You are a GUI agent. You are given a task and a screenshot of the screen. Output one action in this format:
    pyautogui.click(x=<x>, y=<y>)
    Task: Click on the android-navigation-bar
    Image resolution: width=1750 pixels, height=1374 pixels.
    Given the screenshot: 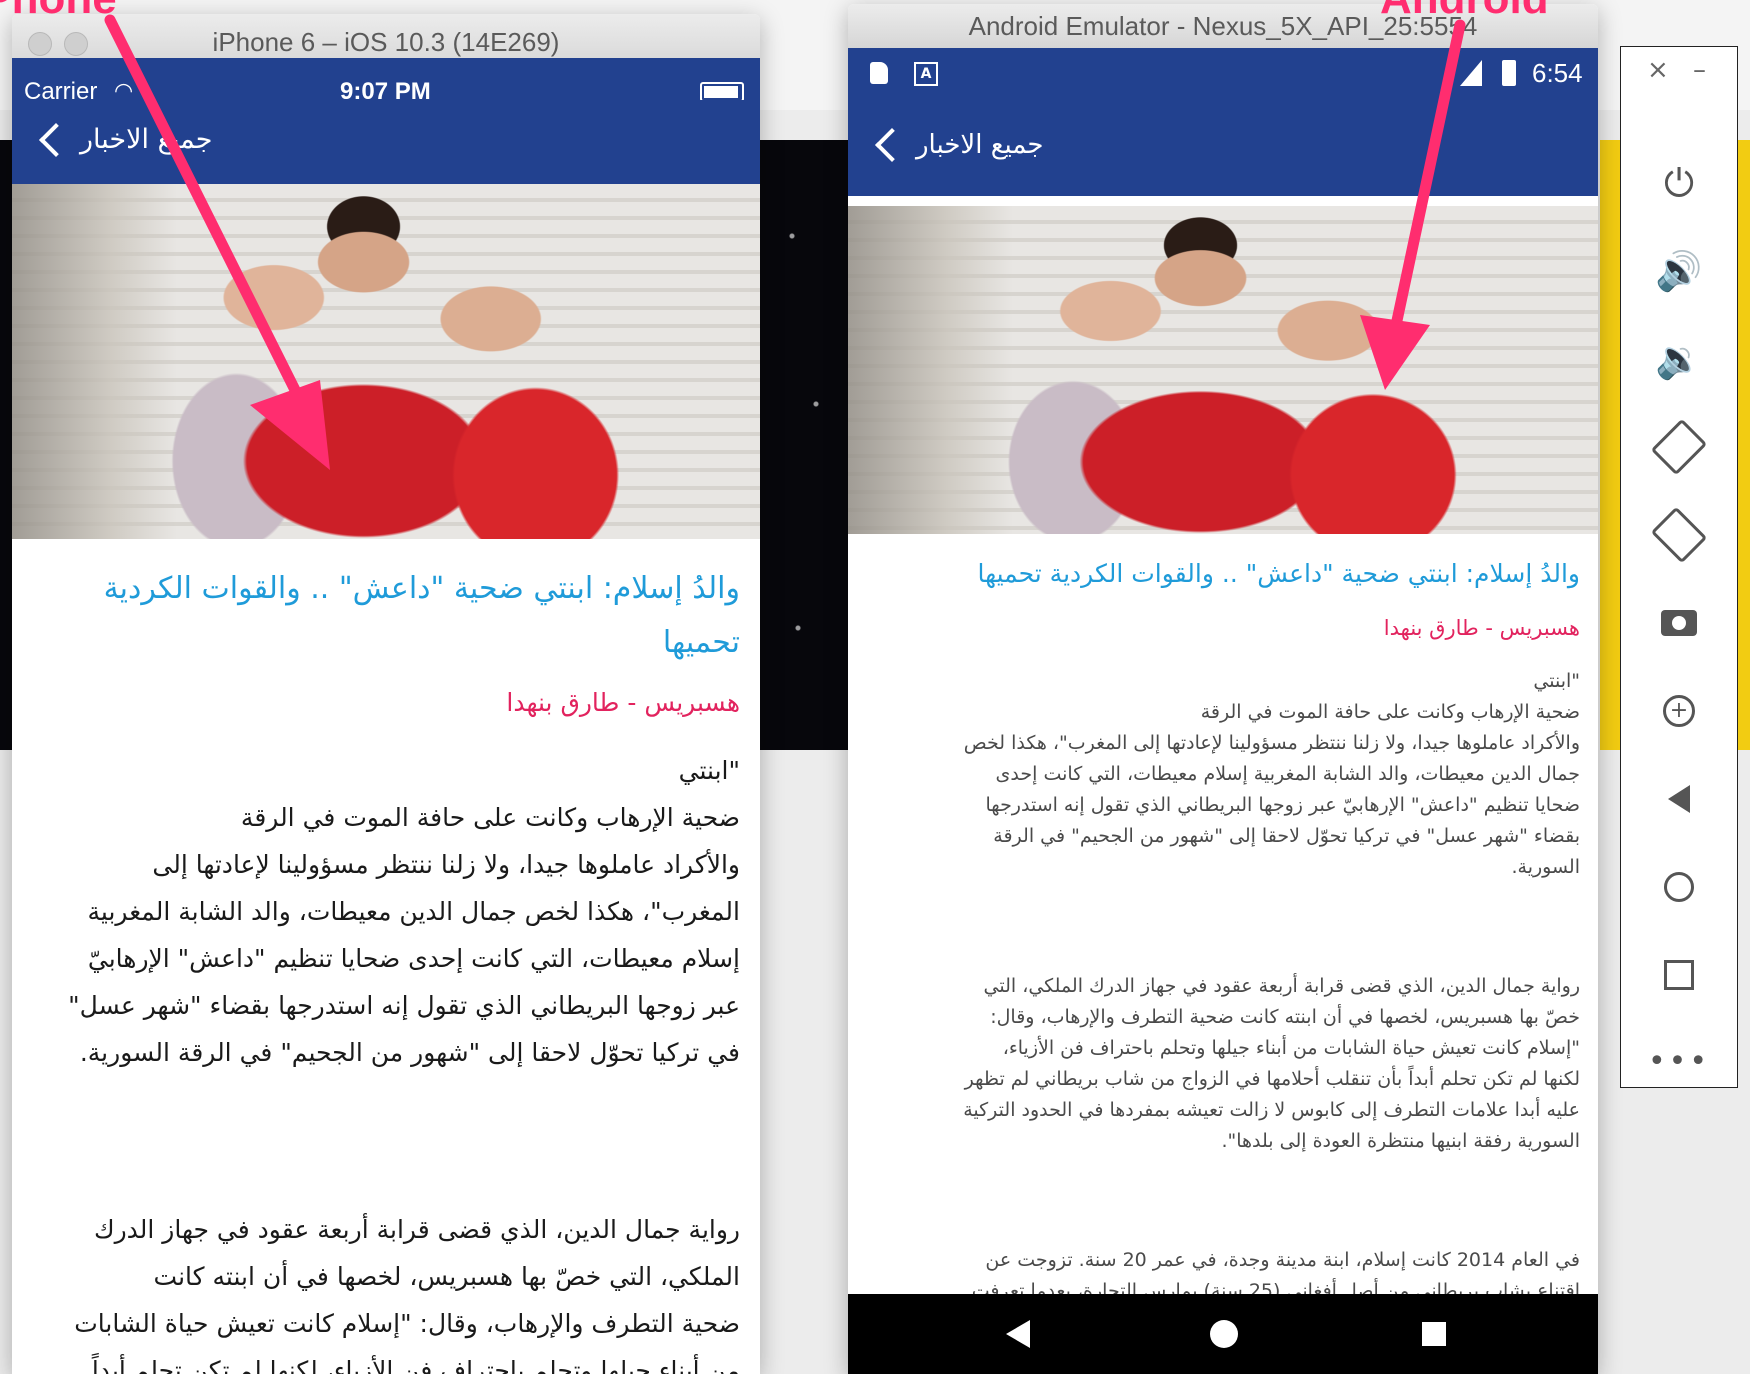 What is the action you would take?
    pyautogui.click(x=1223, y=1334)
    